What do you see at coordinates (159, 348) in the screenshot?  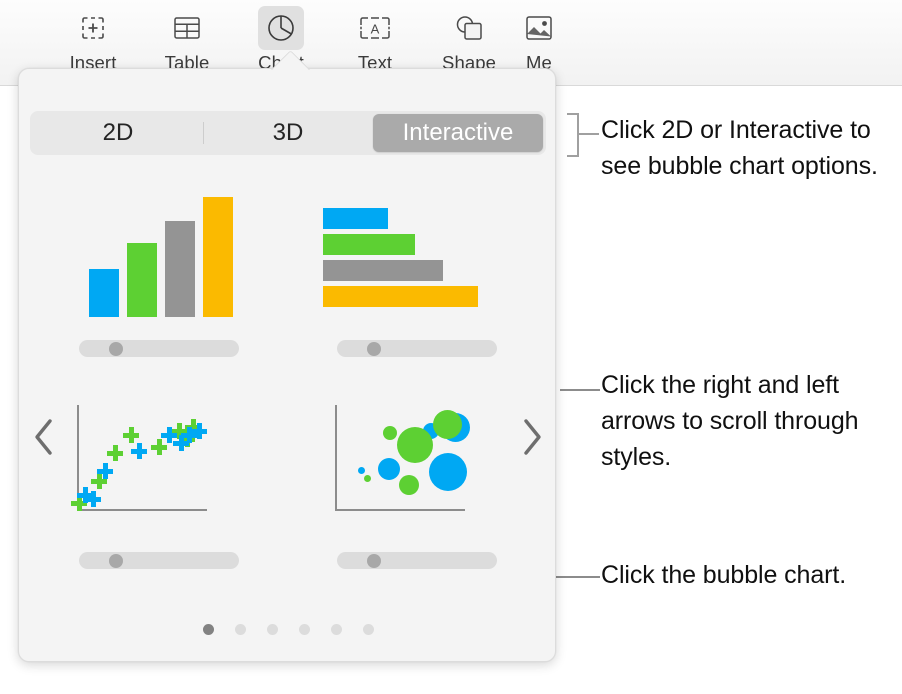 I see `column-chart-slider` at bounding box center [159, 348].